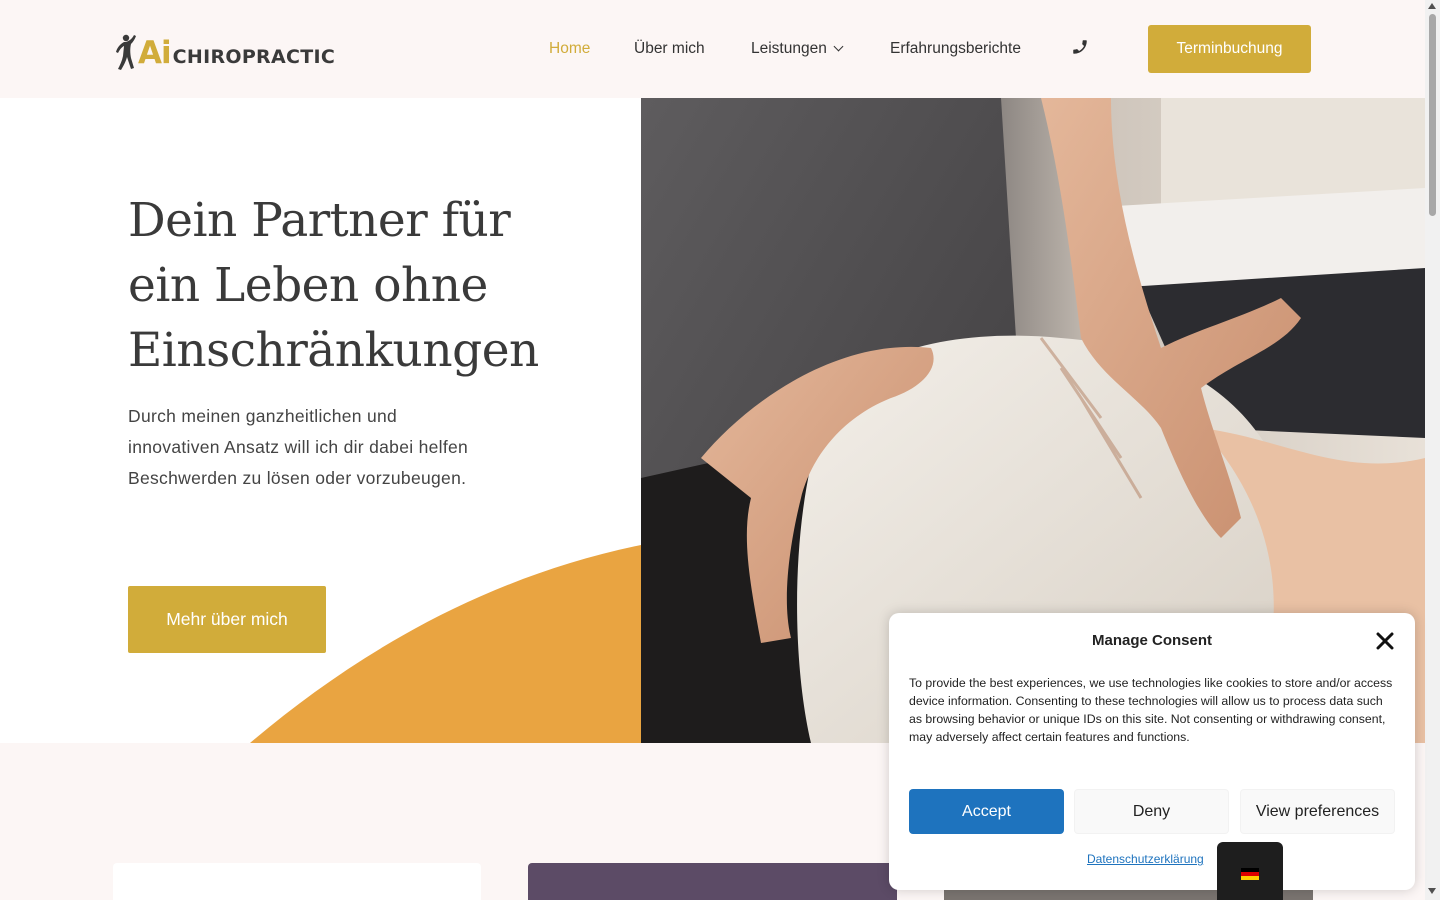 The width and height of the screenshot is (1440, 900). I want to click on nav-item-erfahrungsberichte: Erfahrungsberichte, so click(955, 49).